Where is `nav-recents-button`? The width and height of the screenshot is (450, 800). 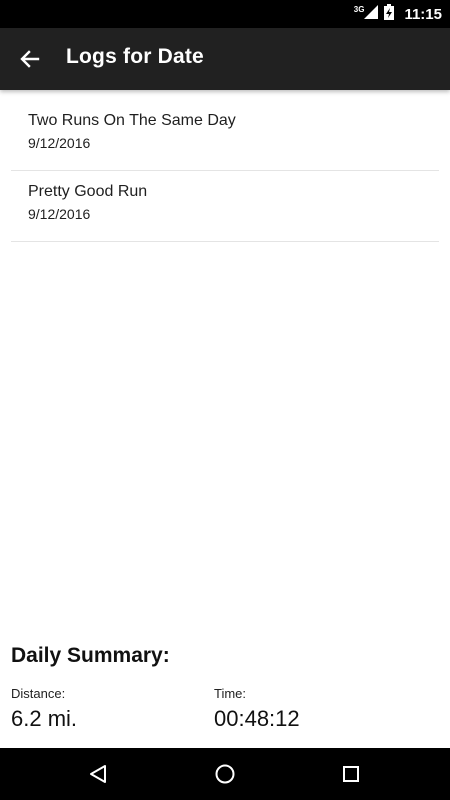 nav-recents-button is located at coordinates (351, 774).